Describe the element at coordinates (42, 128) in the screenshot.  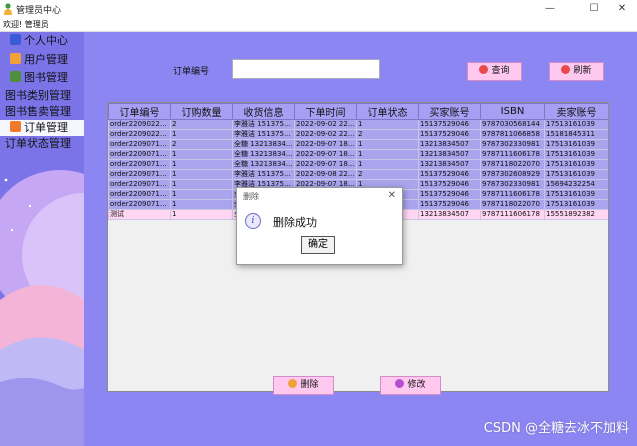
I see `sidebar-item-order-management: 订单管理` at that location.